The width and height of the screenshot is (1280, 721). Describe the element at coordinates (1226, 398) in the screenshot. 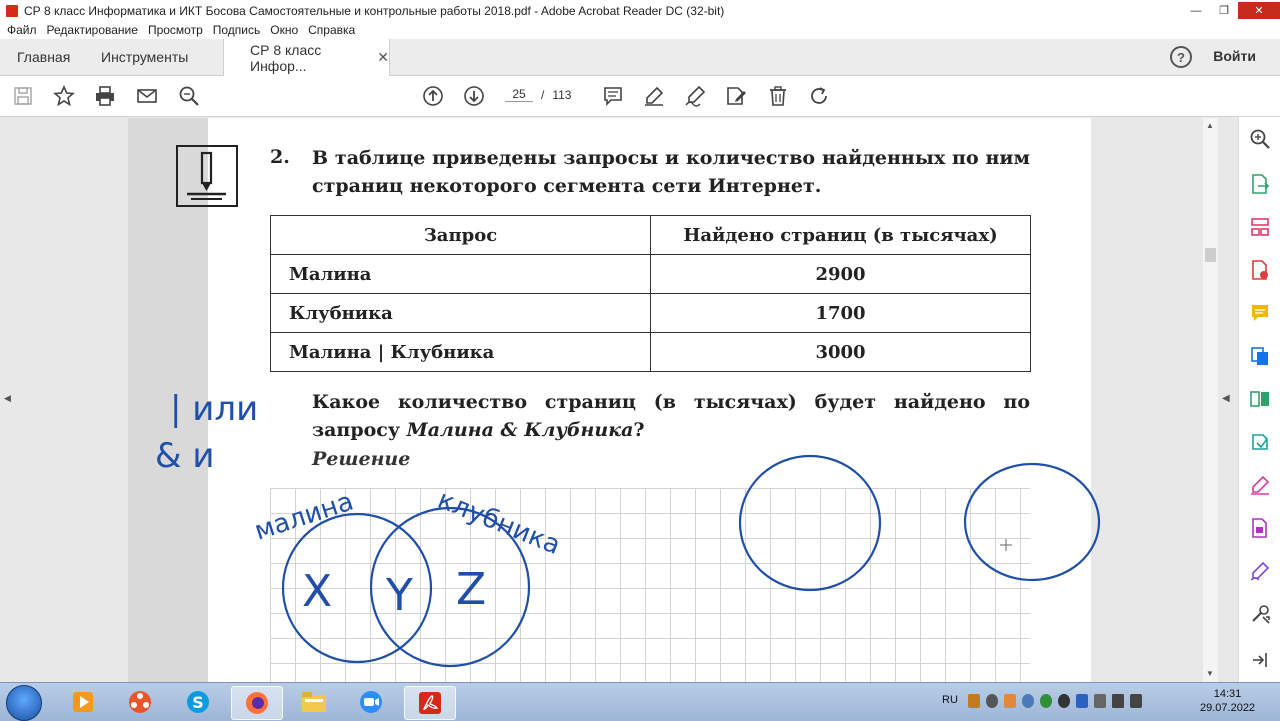

I see `right-panel-toggle-icon: ◀` at that location.